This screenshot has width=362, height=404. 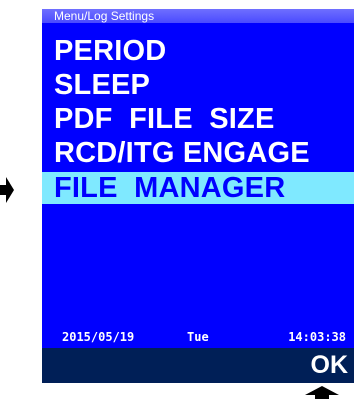 I want to click on menu-item-rcd-itg-engage: RCD/ITG ENGAGE, so click(x=198, y=153).